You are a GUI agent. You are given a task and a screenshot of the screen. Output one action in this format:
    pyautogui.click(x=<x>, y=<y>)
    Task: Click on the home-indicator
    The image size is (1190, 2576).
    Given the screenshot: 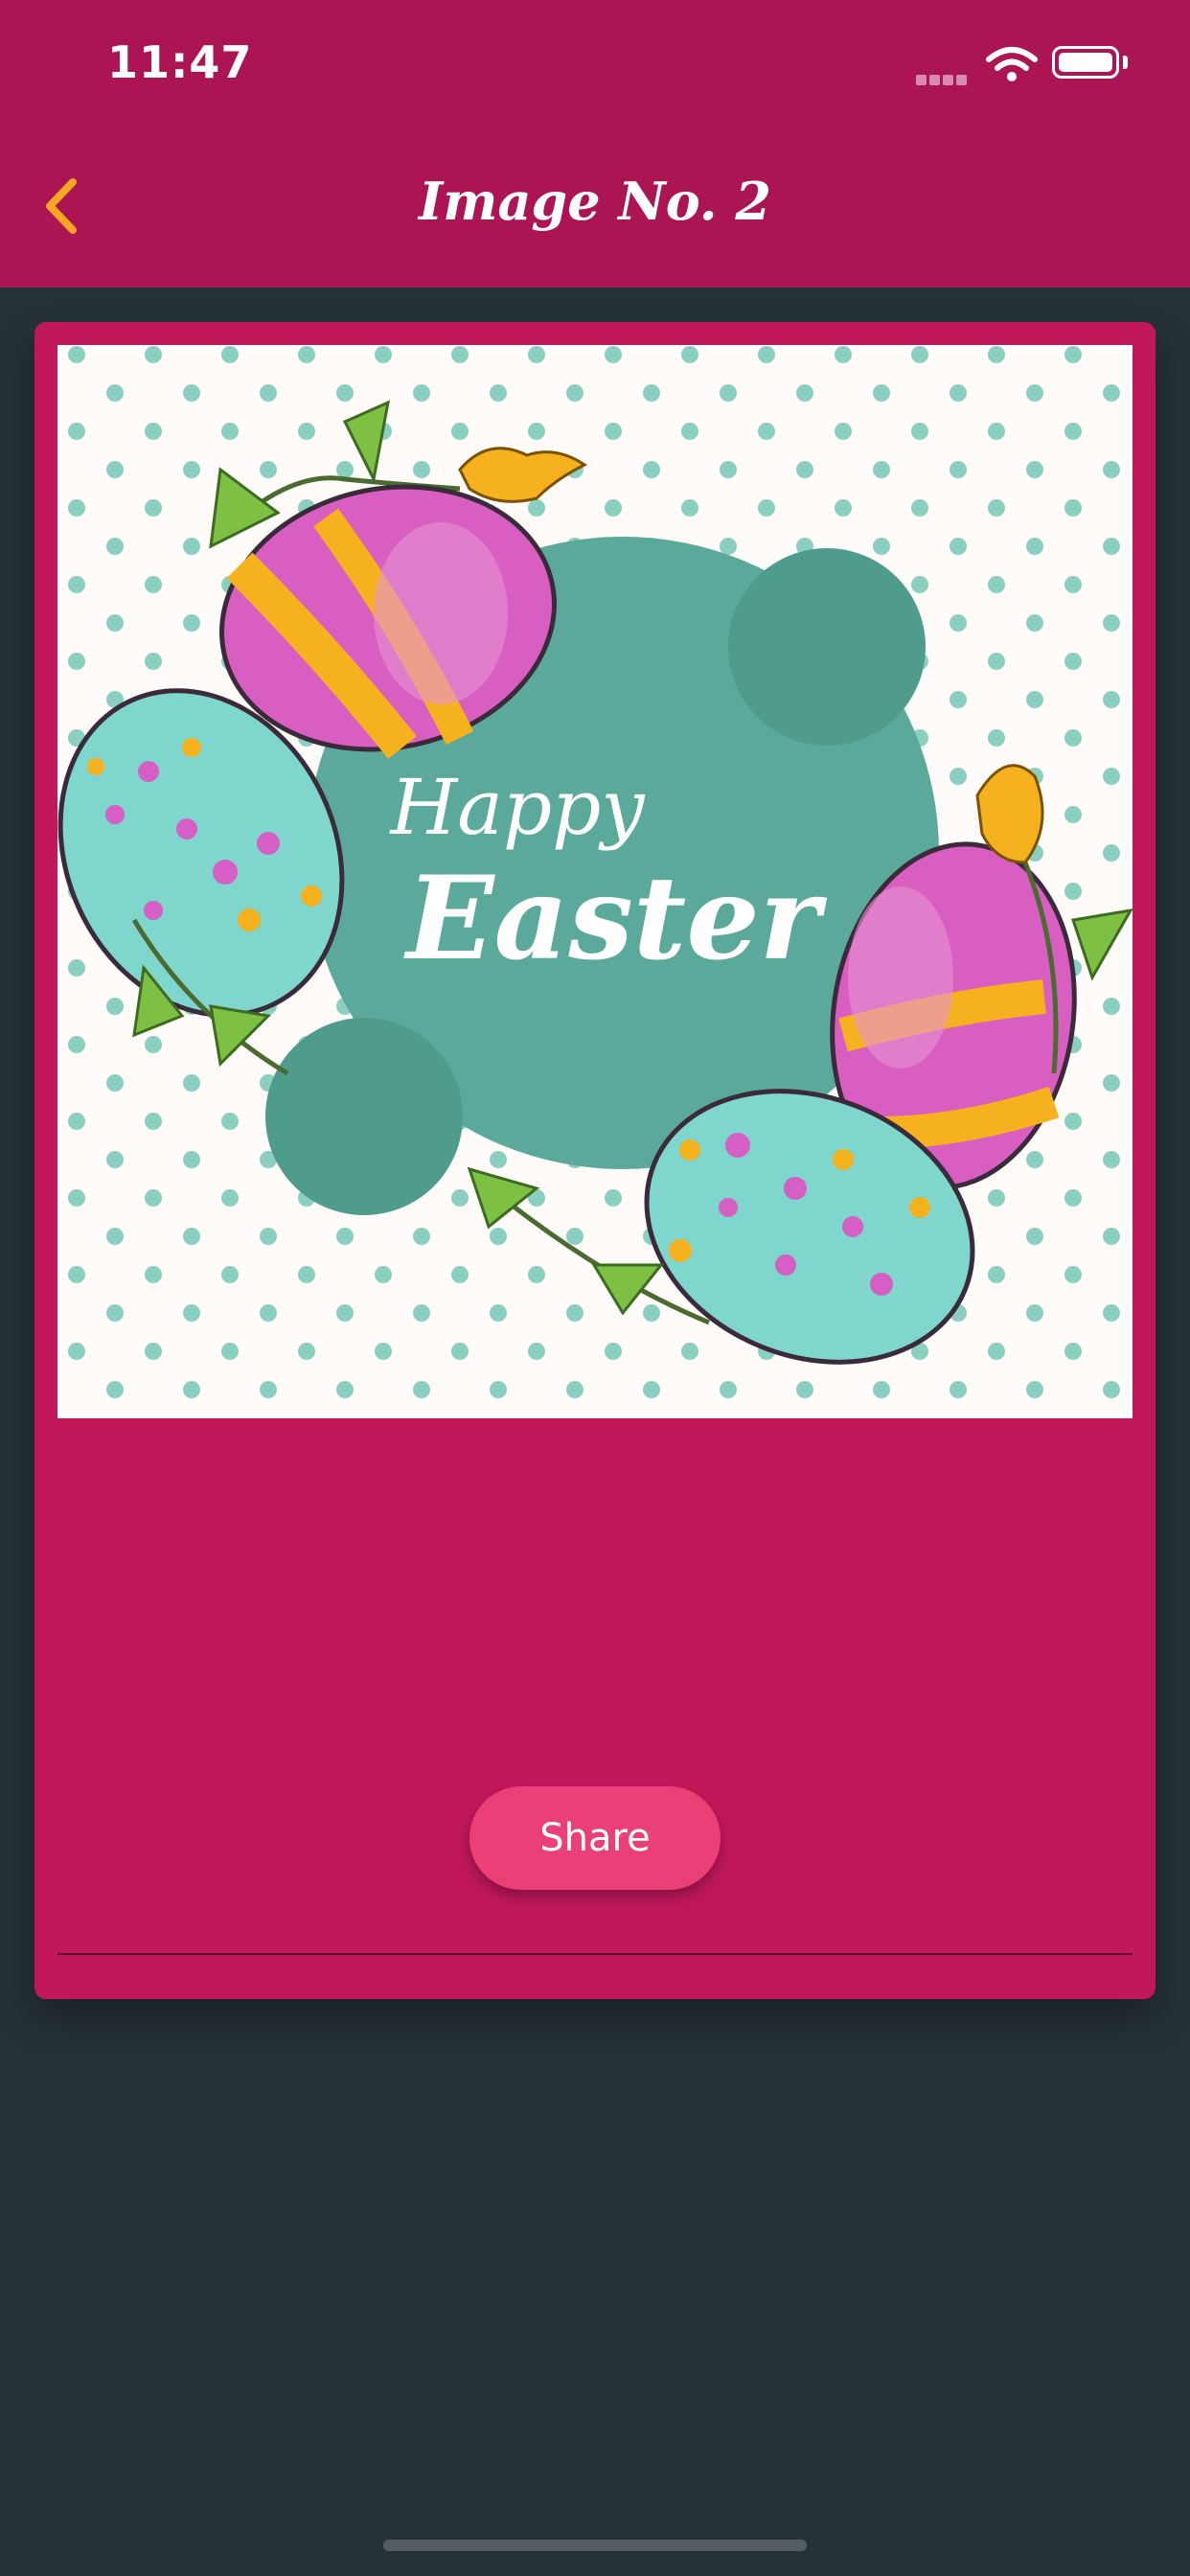 What is the action you would take?
    pyautogui.click(x=595, y=2545)
    